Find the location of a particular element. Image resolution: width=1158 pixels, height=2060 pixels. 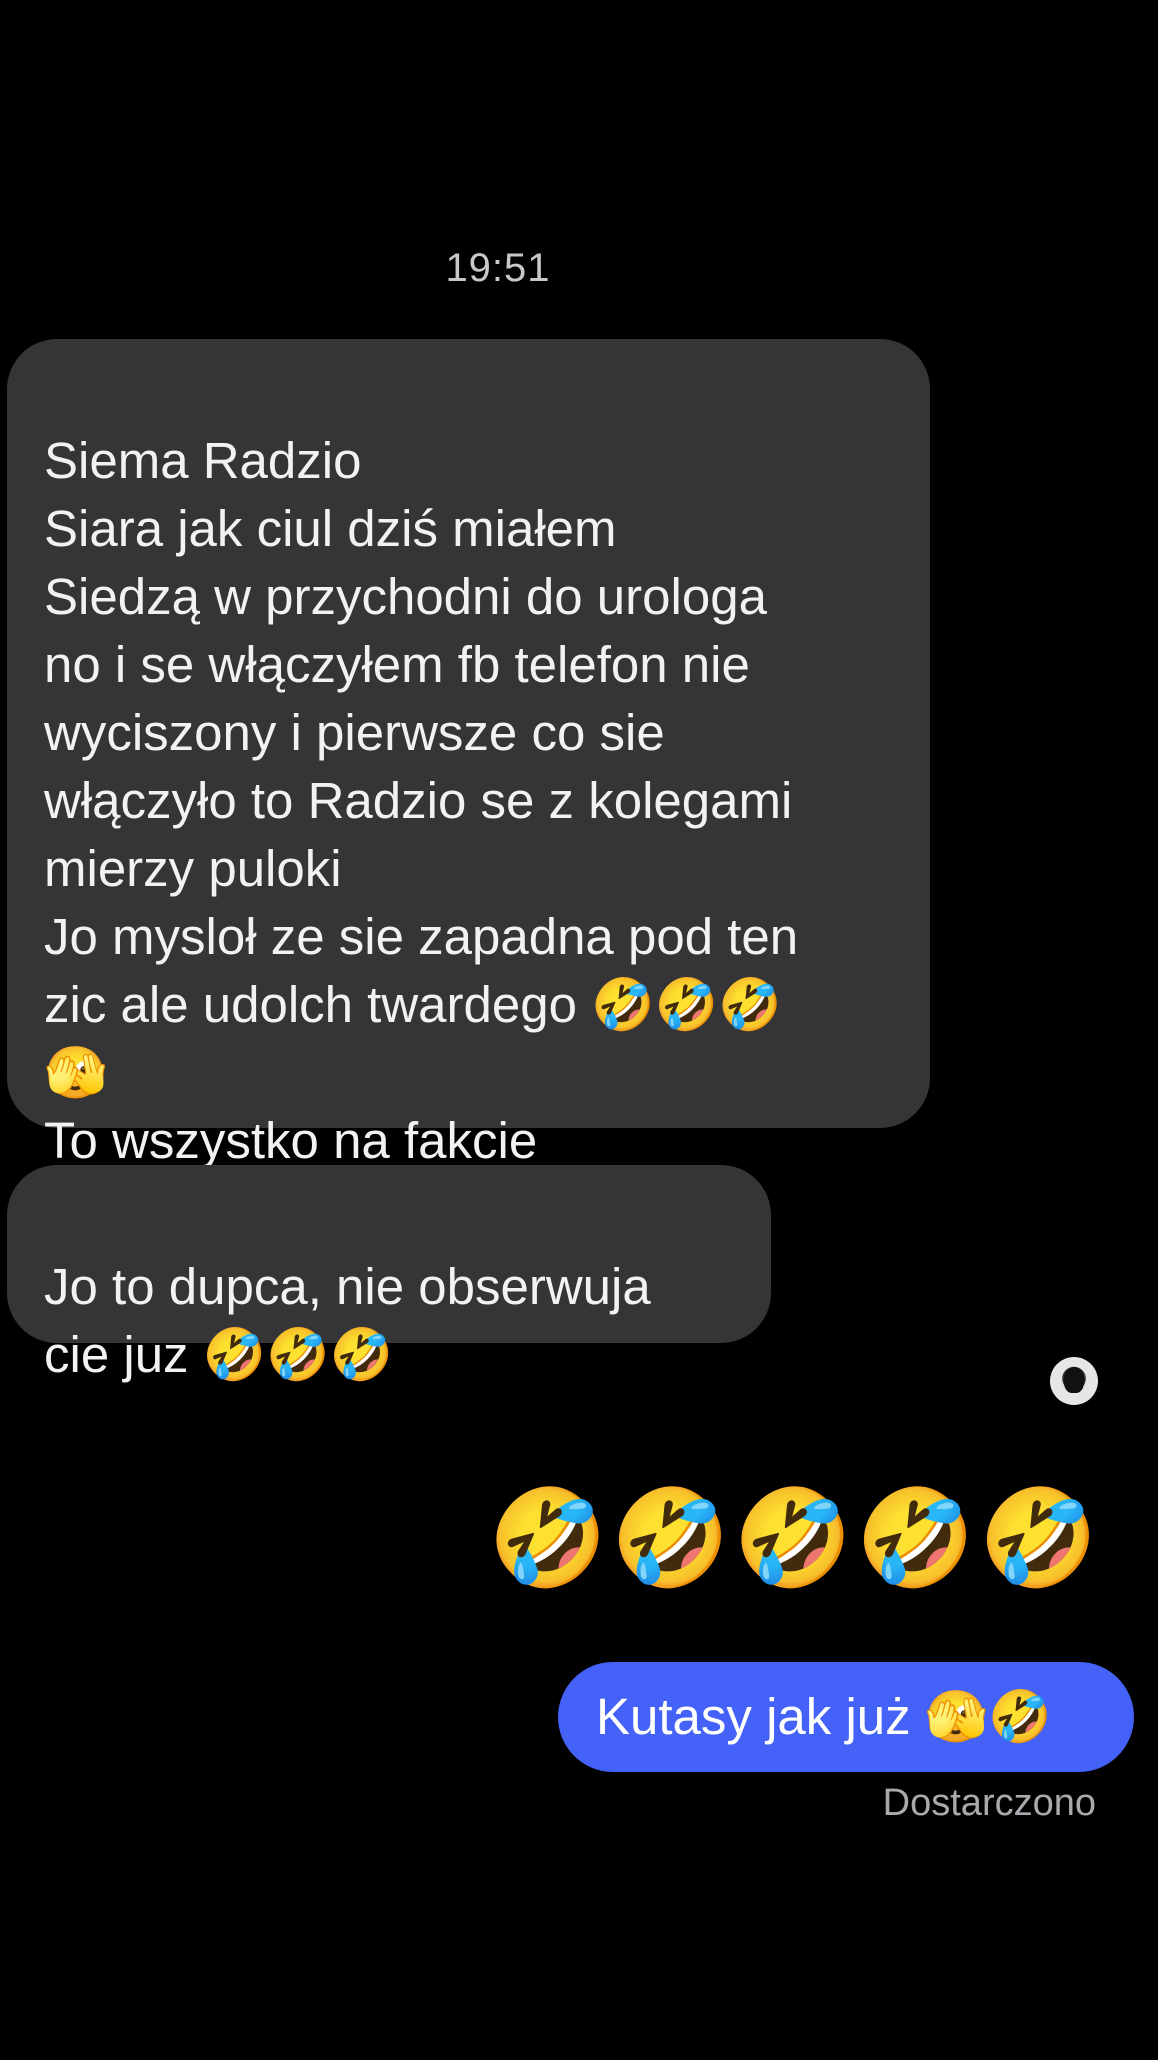

message-text: Kutasy jak już 🫣🤣 is located at coordinates (824, 1716).